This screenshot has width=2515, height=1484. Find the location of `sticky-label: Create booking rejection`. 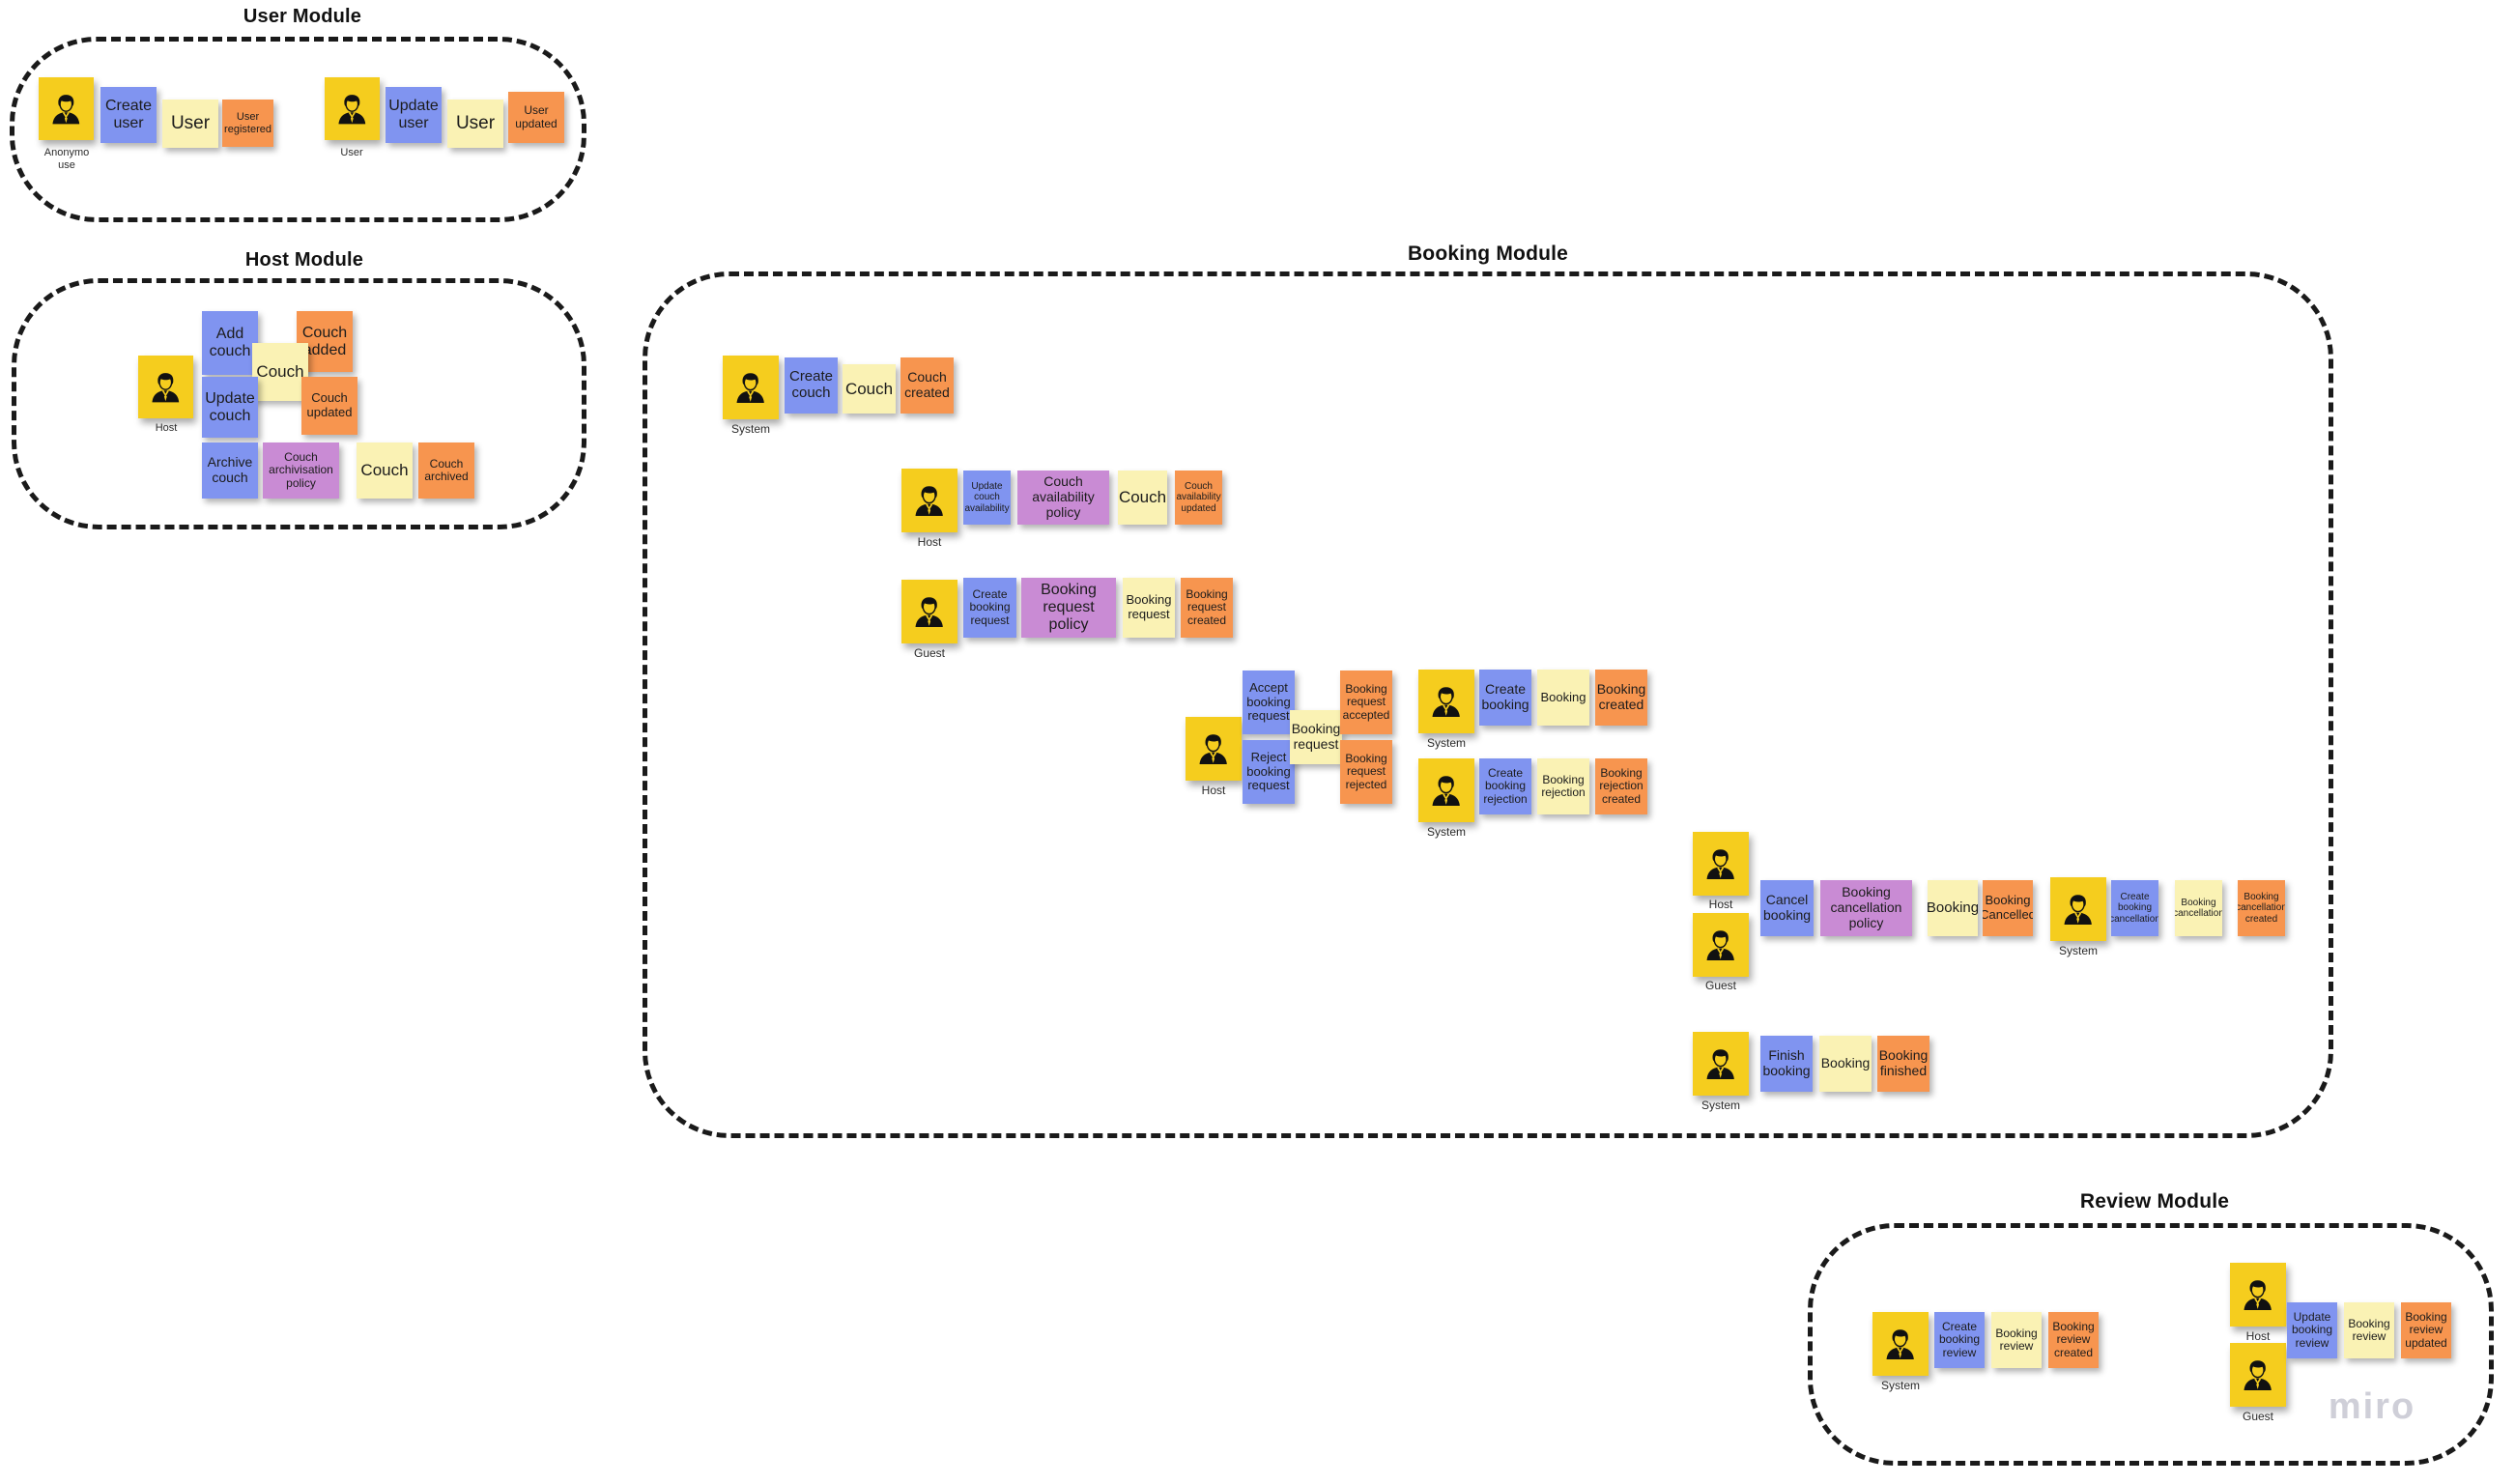

sticky-label: Create booking rejection is located at coordinates (1505, 785).